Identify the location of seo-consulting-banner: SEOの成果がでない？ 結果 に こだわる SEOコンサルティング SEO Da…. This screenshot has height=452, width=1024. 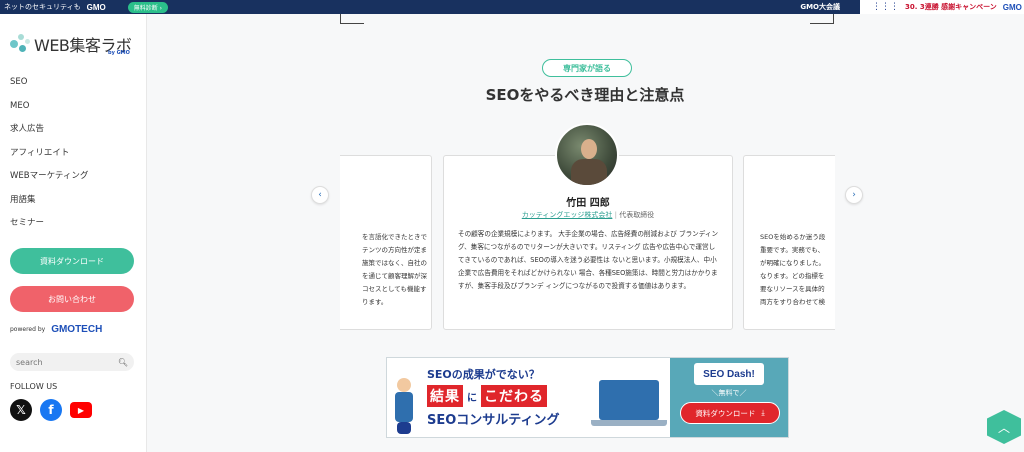
(587, 397).